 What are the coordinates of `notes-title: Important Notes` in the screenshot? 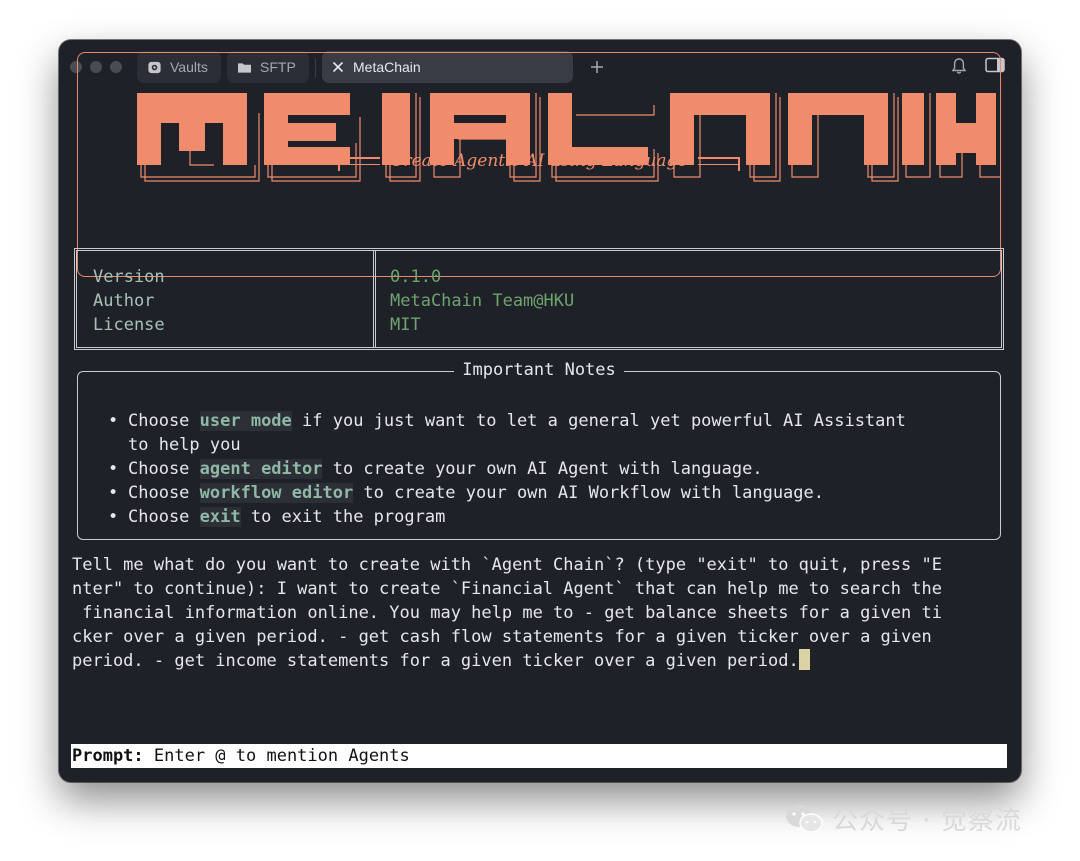 It's located at (539, 370).